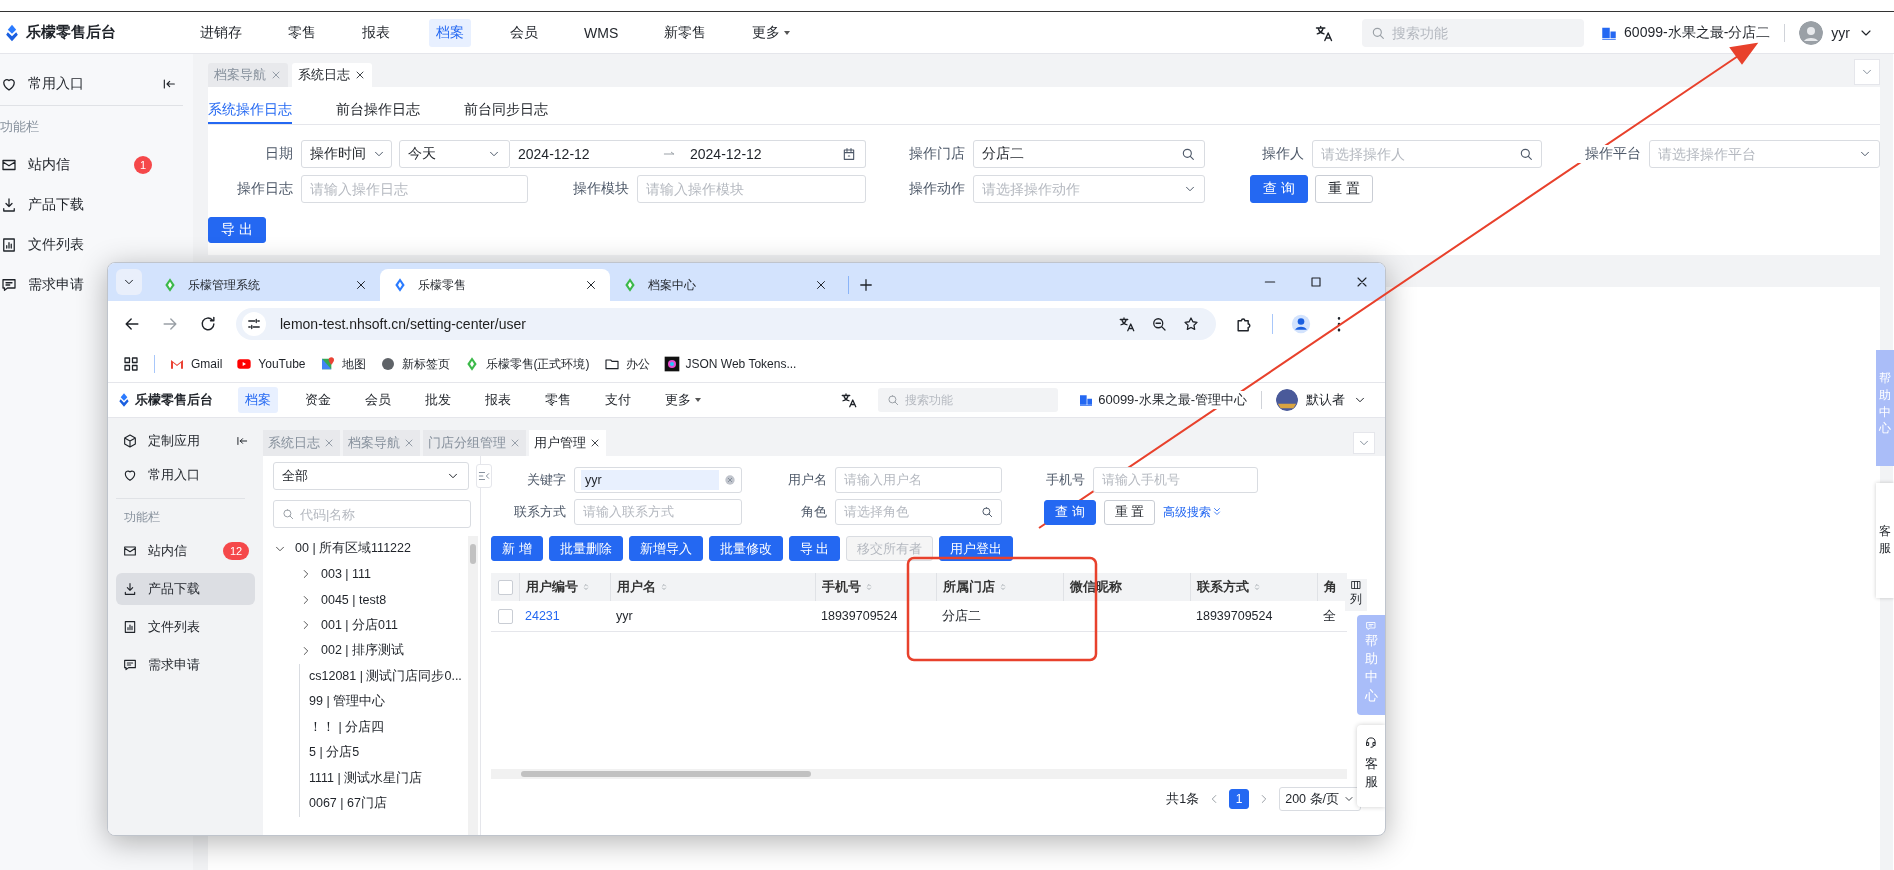 The height and width of the screenshot is (870, 1894). I want to click on column-header: 角, so click(1330, 587).